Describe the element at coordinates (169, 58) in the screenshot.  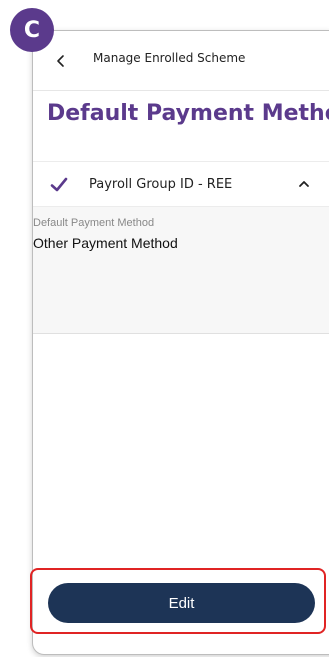
I see `header-title: Manage Enrolled Scheme` at that location.